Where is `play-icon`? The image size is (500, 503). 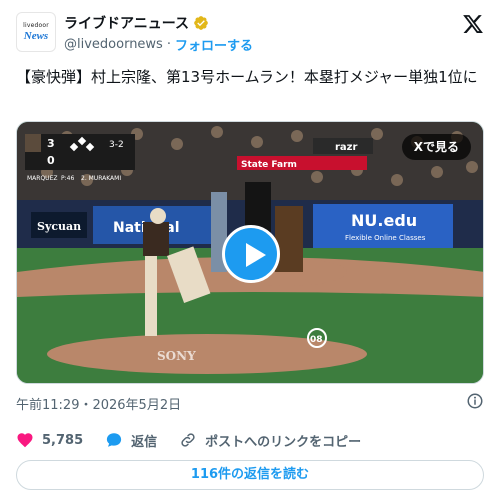
play-icon is located at coordinates (251, 254).